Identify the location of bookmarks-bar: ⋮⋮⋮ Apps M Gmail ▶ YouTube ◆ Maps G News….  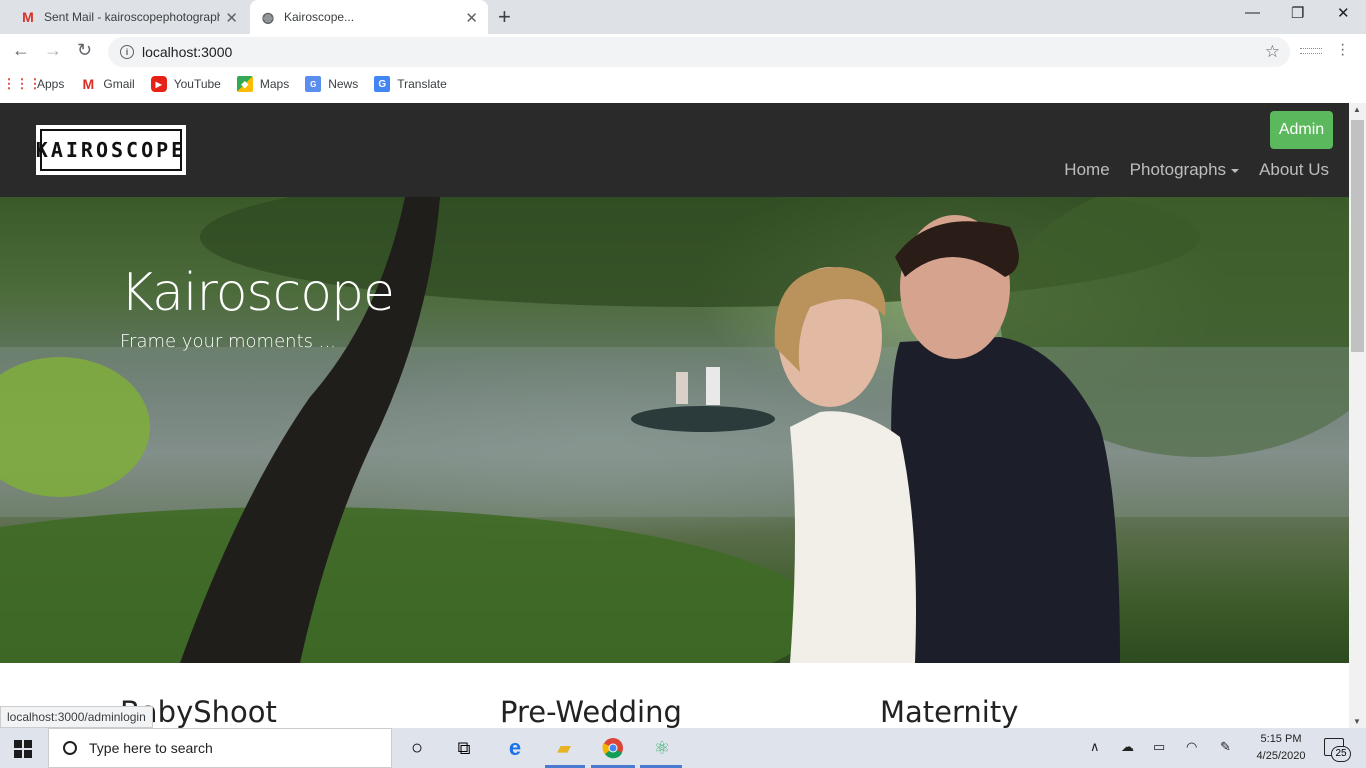
(683, 84).